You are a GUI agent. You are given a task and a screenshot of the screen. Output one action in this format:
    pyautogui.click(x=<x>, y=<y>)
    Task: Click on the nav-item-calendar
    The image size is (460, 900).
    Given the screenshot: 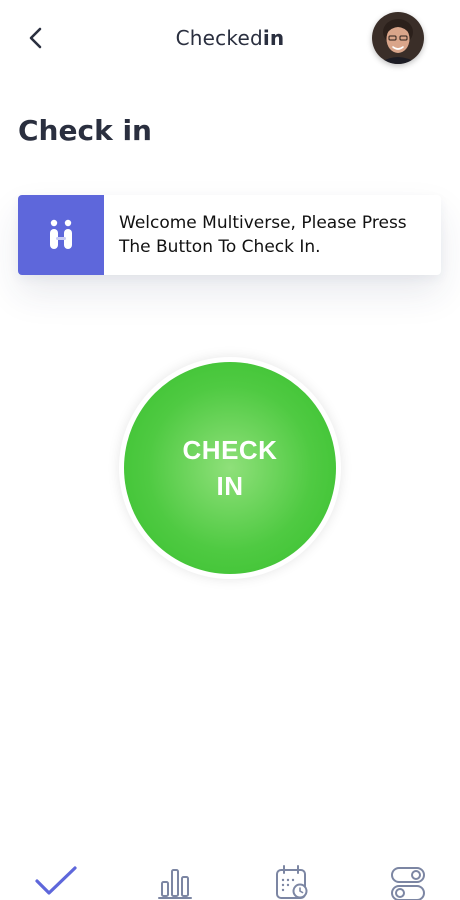 What is the action you would take?
    pyautogui.click(x=292, y=879)
    